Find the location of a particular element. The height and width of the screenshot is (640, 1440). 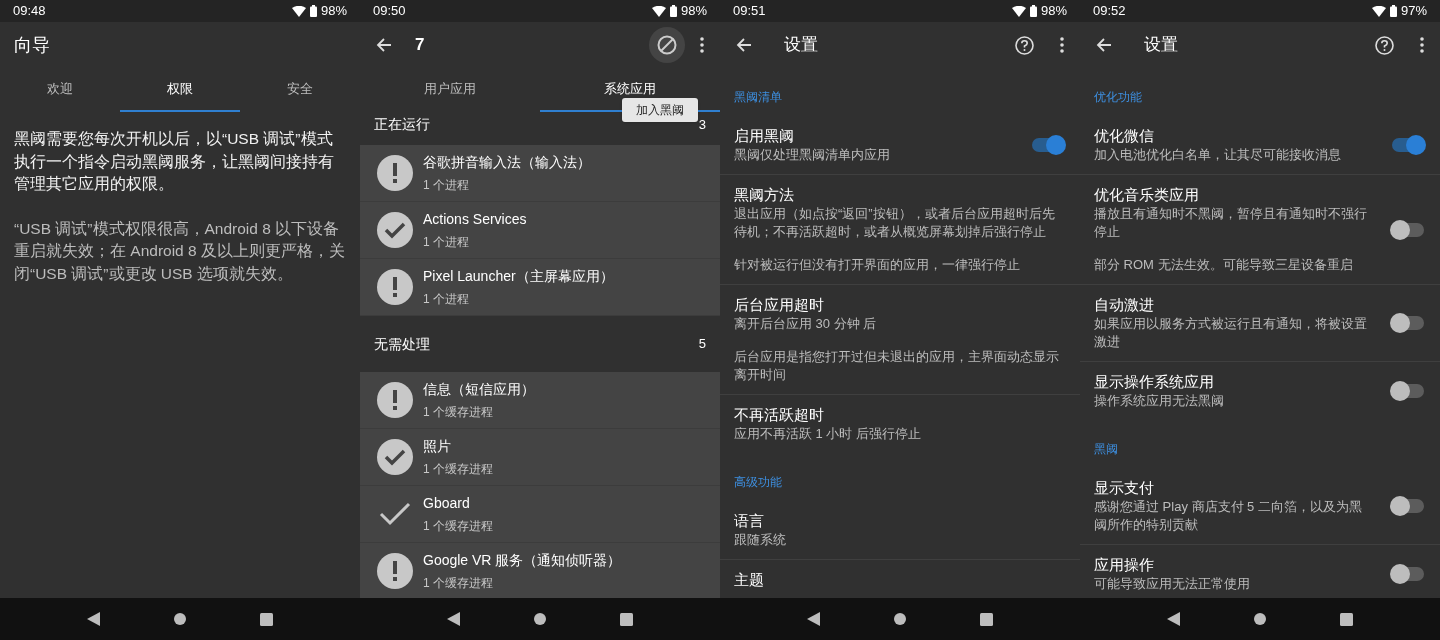

setting-summary: 应用不再活跃 1 小时 后强行停止 is located at coordinates (828, 434).